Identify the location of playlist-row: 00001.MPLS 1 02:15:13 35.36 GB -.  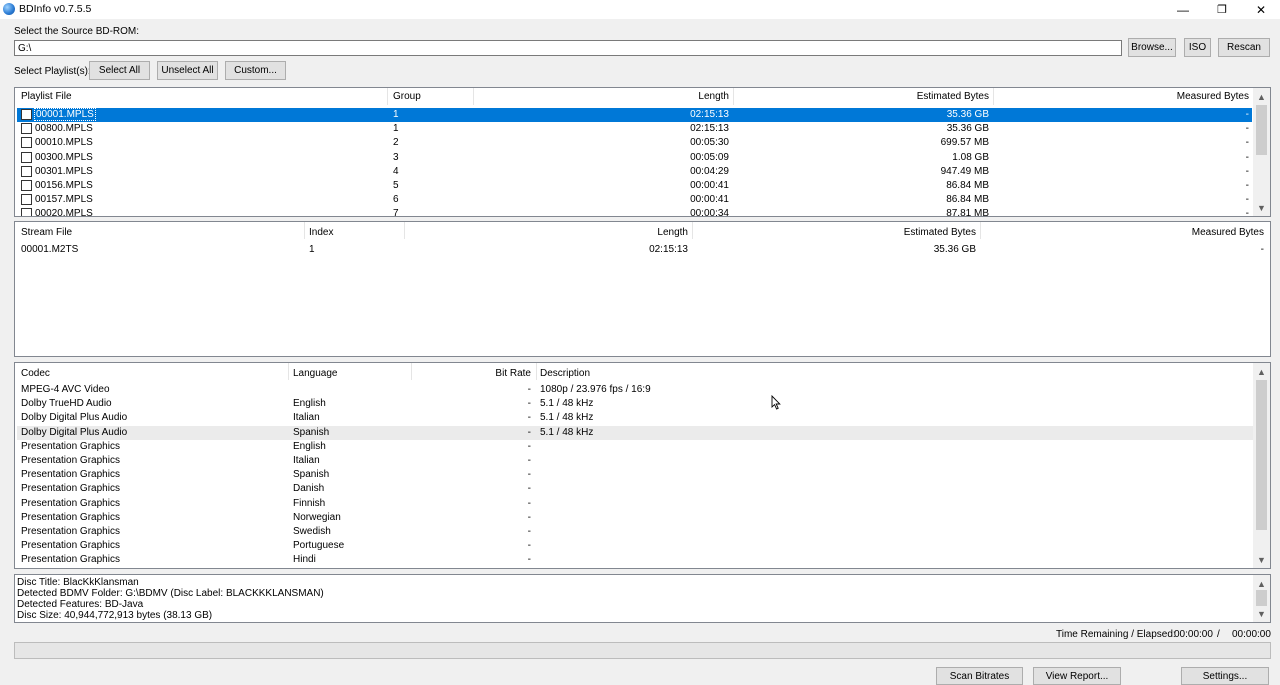
(634, 115).